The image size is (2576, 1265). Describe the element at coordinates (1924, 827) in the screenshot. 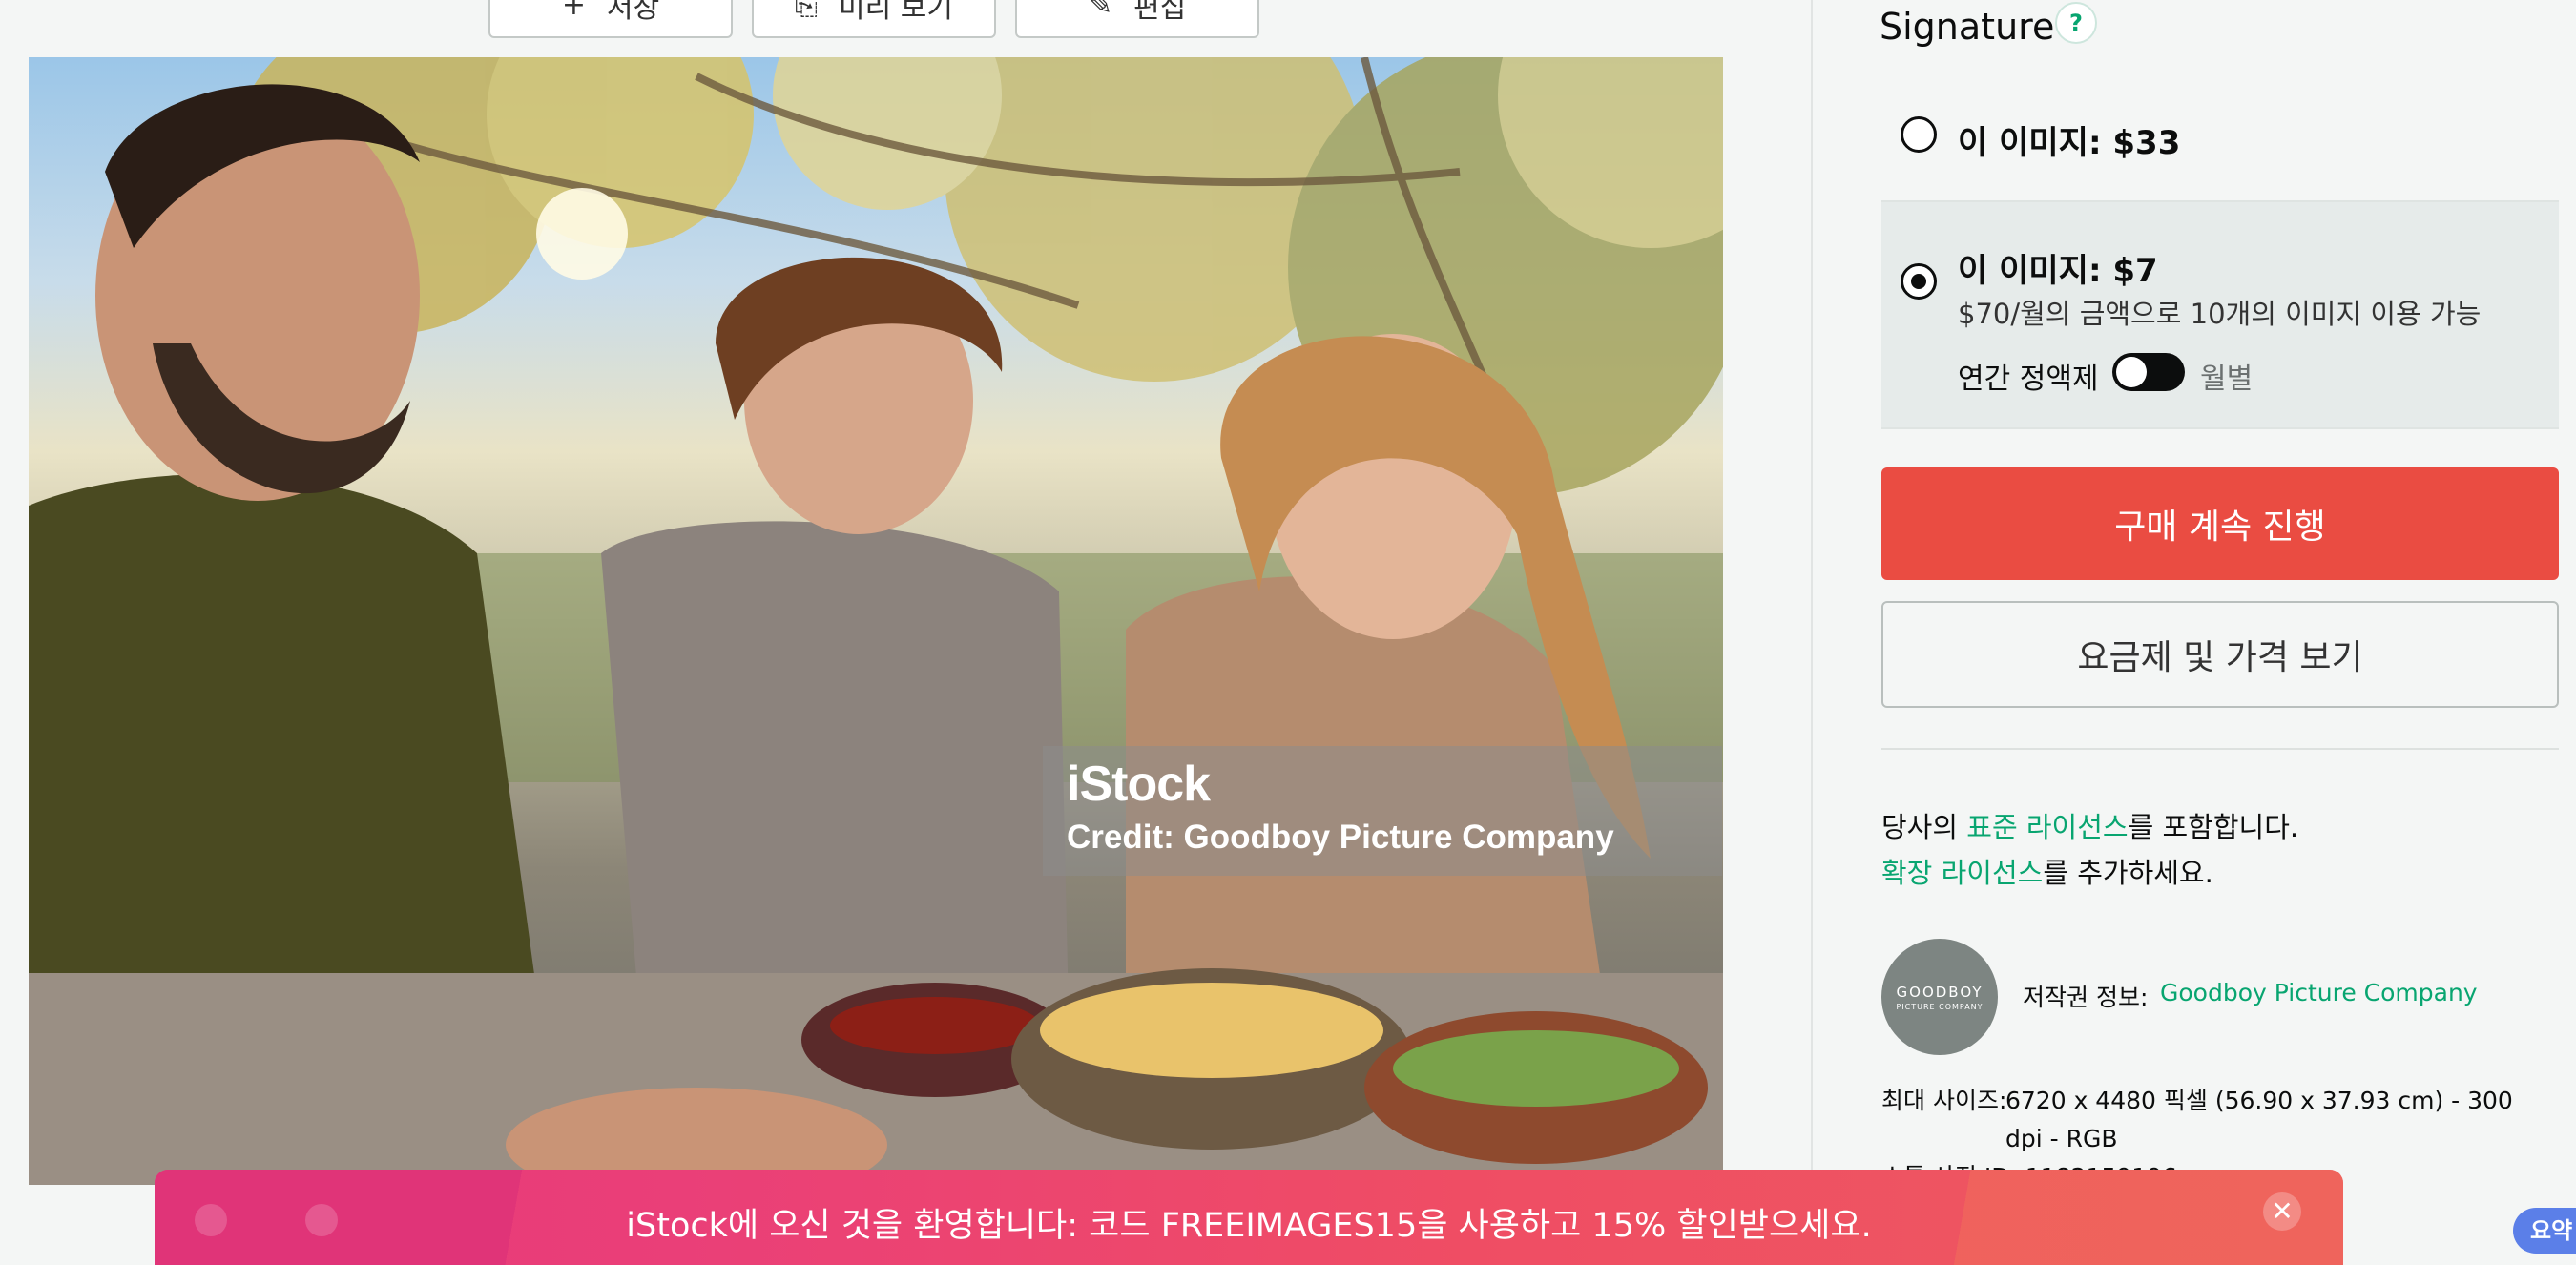

I see `license-prefix: 당사의` at that location.